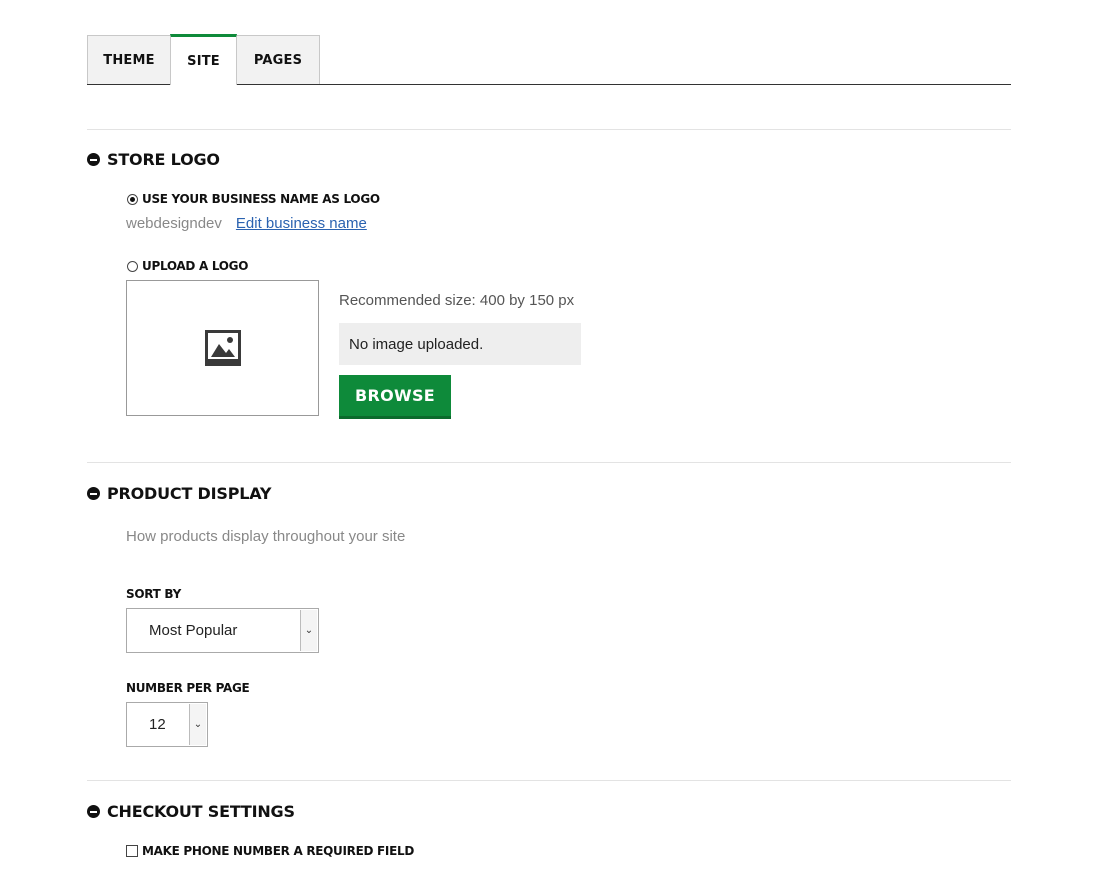 The height and width of the screenshot is (887, 1100). What do you see at coordinates (195, 266) in the screenshot?
I see `upload-logo-label: UPLOAD A LOGO` at bounding box center [195, 266].